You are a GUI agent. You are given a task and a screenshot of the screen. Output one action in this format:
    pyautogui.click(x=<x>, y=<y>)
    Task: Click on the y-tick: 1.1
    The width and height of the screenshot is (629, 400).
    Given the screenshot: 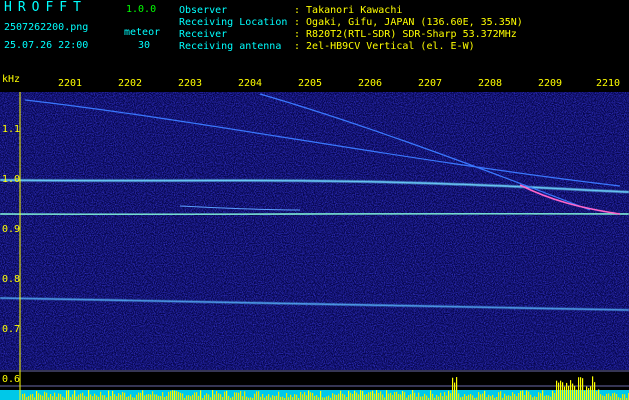 What is the action you would take?
    pyautogui.click(x=11, y=129)
    